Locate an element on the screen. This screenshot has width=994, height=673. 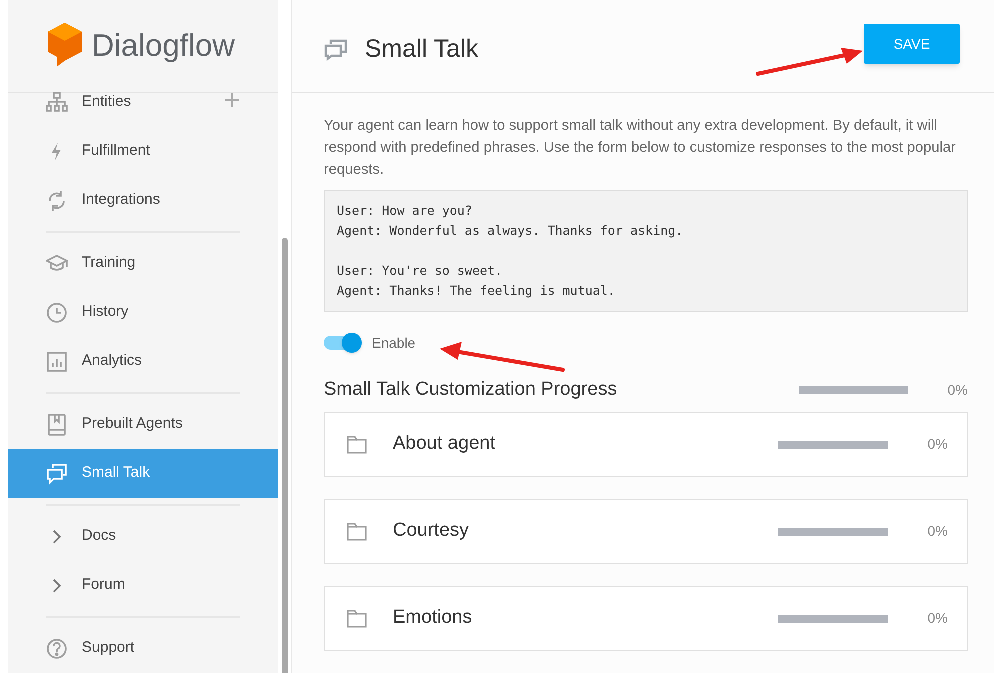
page-title: Small Talk is located at coordinates (421, 50).